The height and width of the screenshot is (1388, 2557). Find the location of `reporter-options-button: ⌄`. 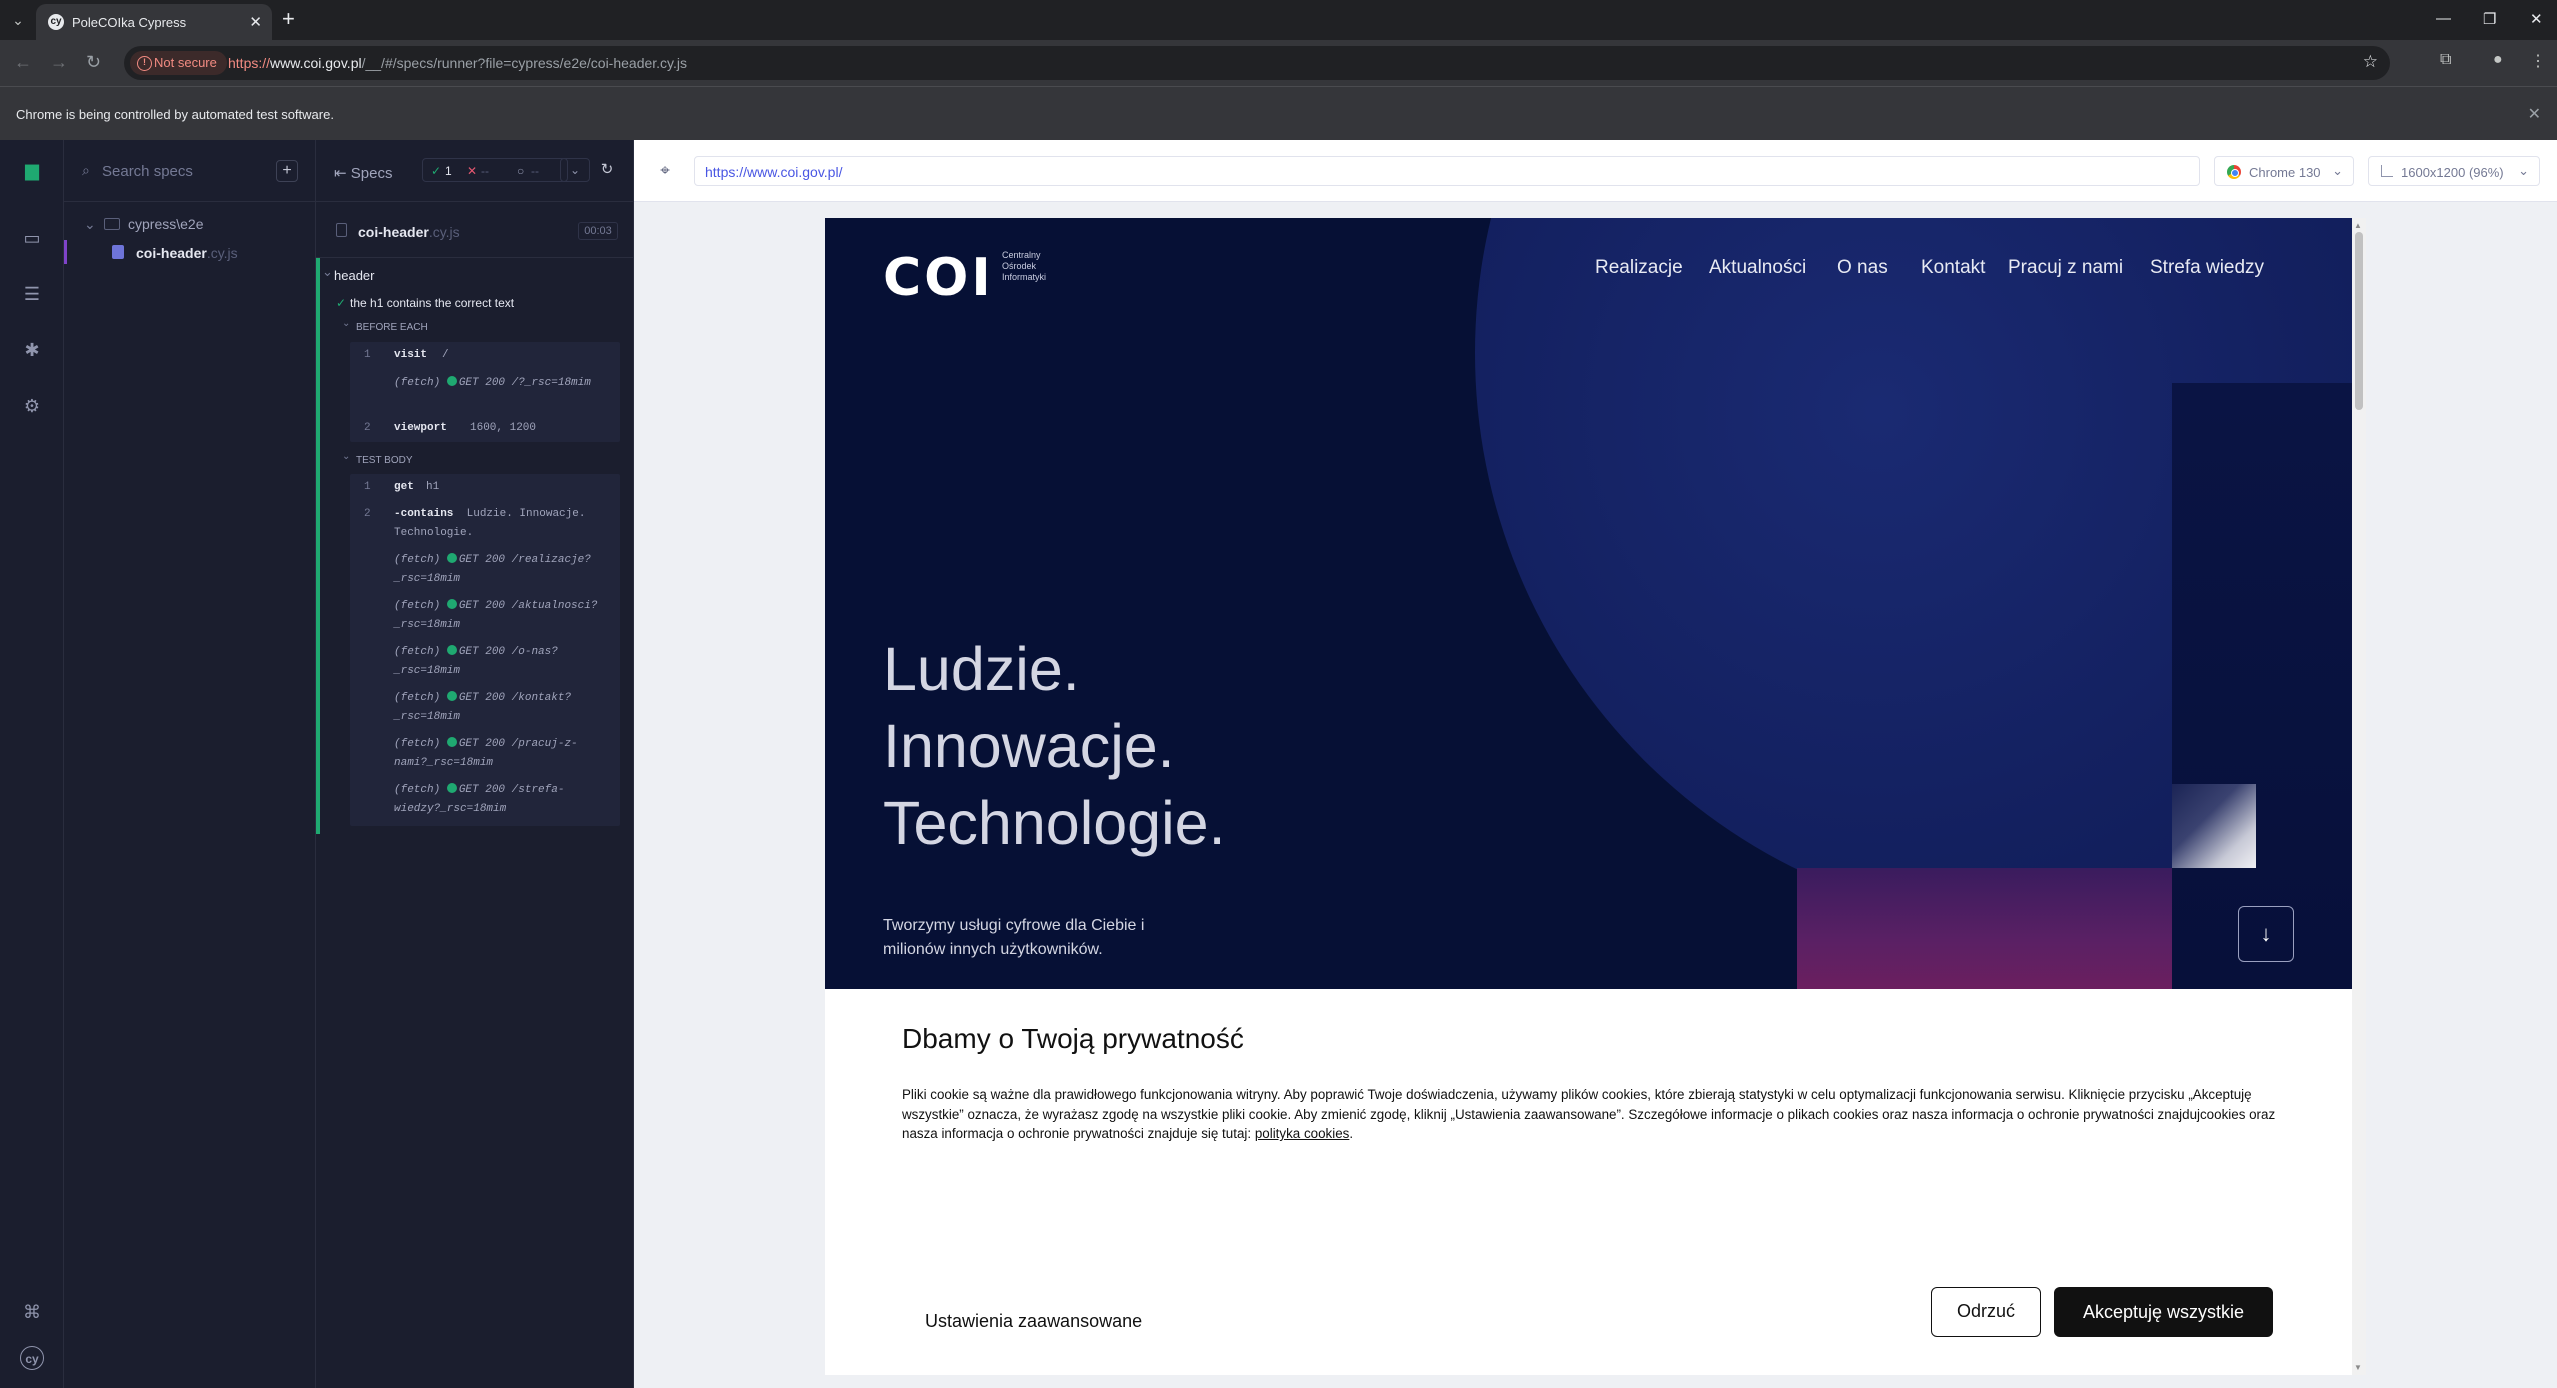

reporter-options-button: ⌄ is located at coordinates (575, 170).